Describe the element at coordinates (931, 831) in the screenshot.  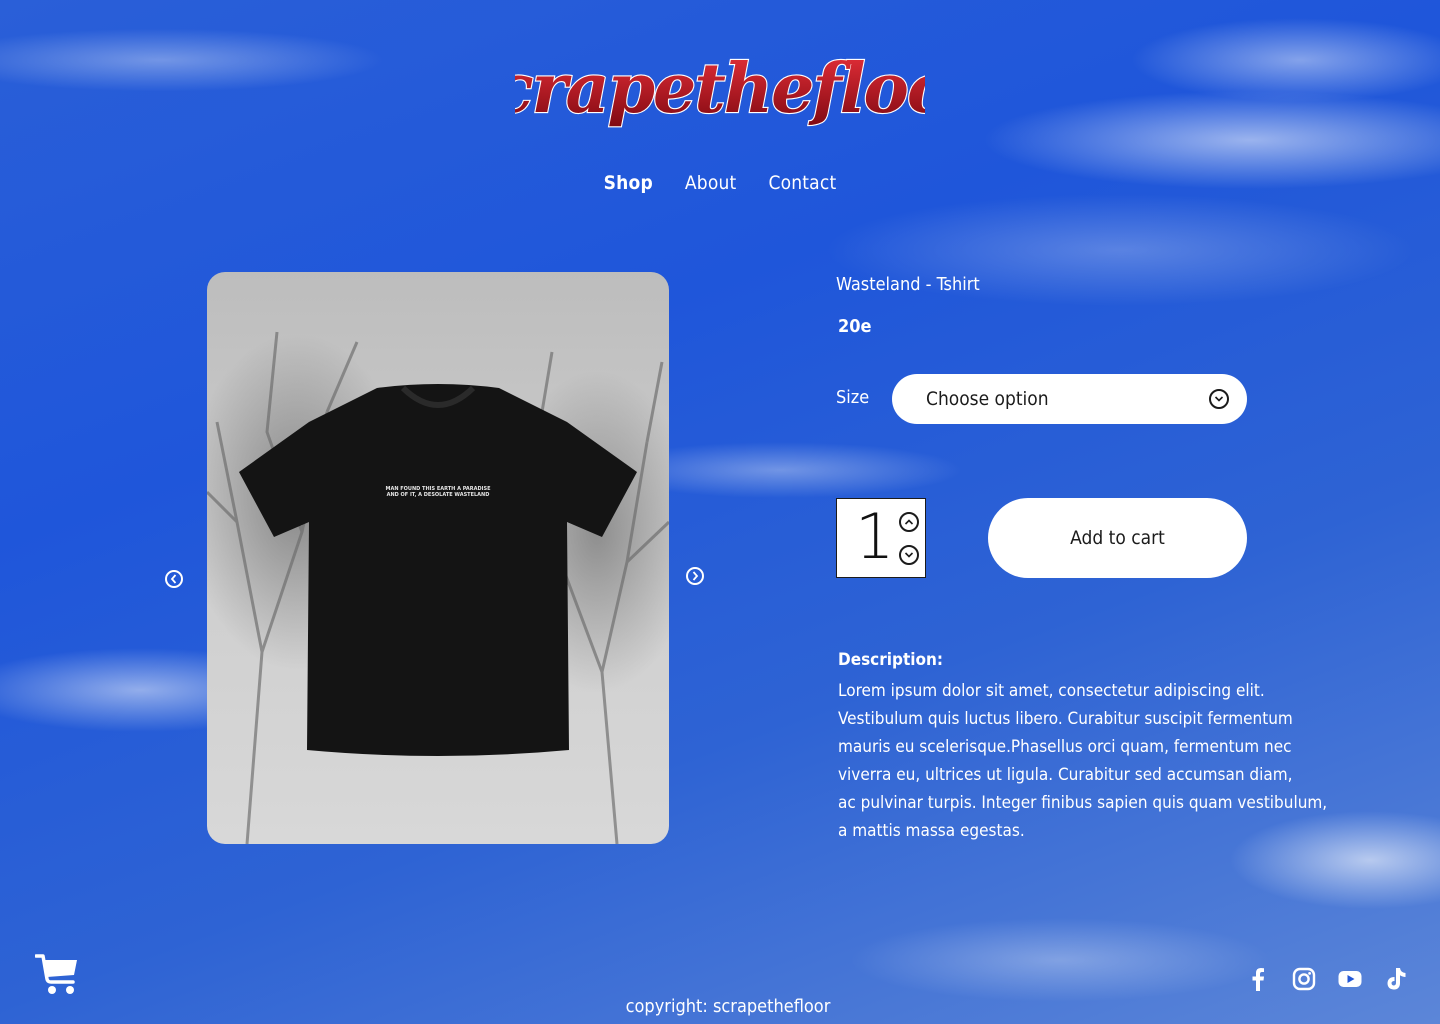
I see `description-line: a mattis massa egestas.` at that location.